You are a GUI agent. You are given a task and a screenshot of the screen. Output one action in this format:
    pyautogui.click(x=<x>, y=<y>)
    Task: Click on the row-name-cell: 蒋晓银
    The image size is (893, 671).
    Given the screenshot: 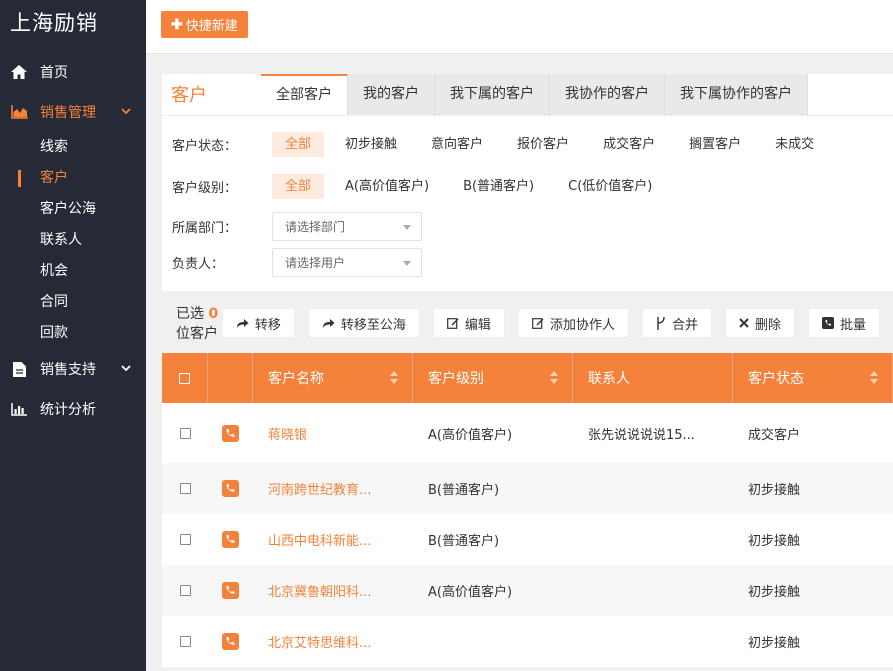 What is the action you would take?
    pyautogui.click(x=333, y=433)
    